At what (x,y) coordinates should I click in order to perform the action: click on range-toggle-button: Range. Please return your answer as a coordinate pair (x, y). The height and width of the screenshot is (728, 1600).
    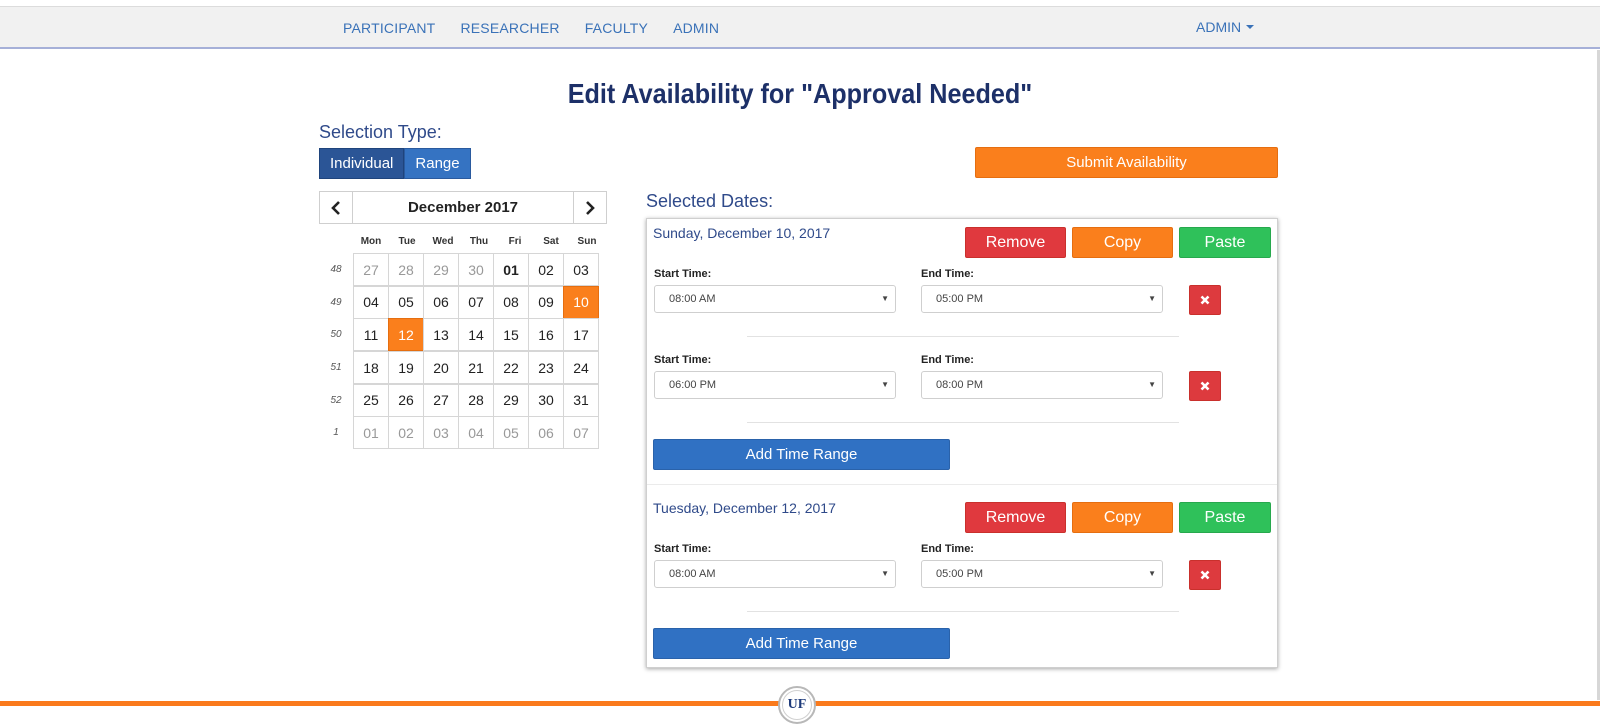
    Looking at the image, I should click on (437, 163).